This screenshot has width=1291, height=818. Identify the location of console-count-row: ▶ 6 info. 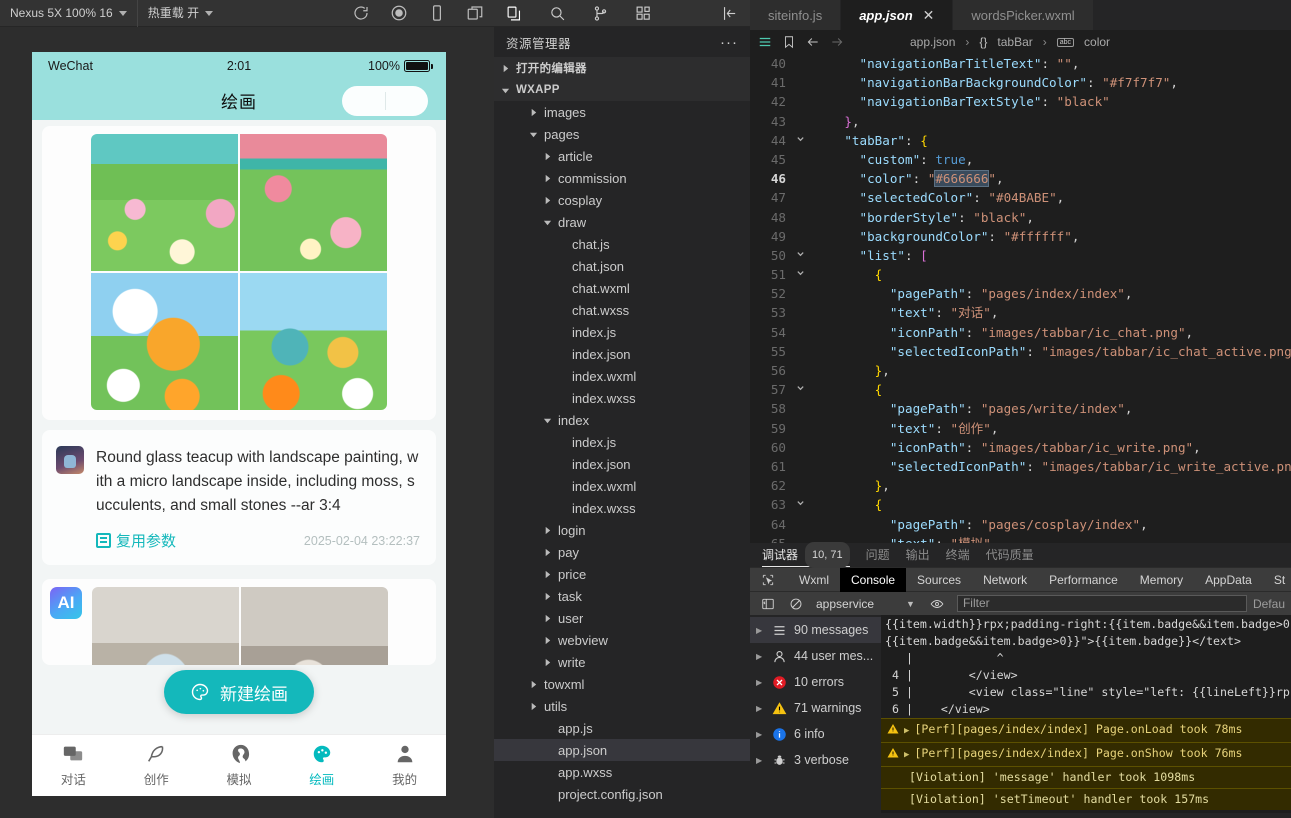
(815, 734).